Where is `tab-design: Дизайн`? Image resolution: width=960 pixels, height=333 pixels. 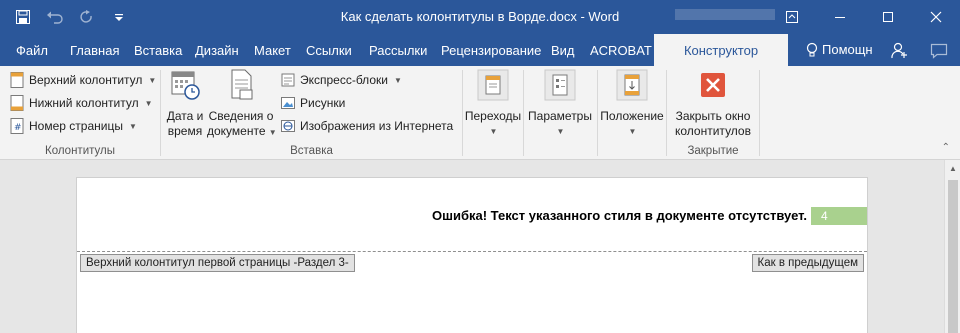 tab-design: Дизайн is located at coordinates (217, 50).